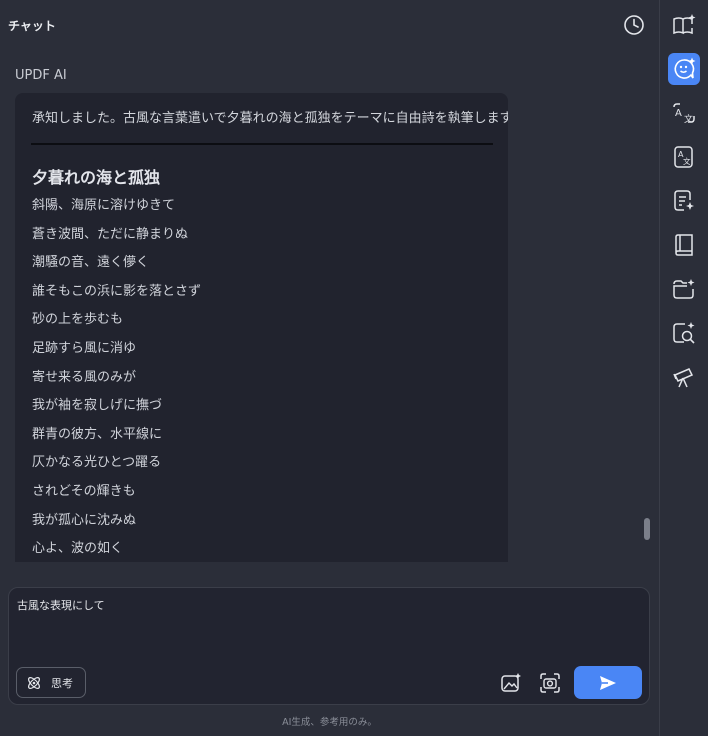 The height and width of the screenshot is (736, 708). I want to click on divider, so click(262, 144).